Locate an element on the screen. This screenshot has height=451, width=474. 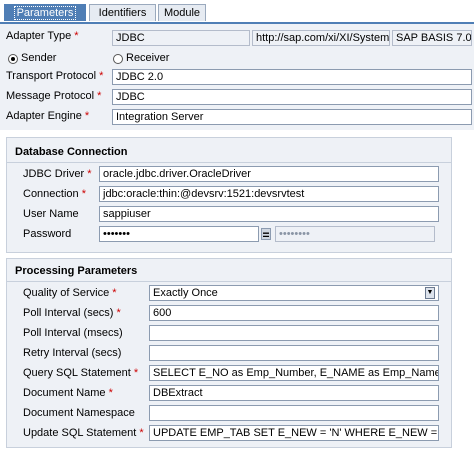
document-name-label: Document Name * is located at coordinates (68, 393).